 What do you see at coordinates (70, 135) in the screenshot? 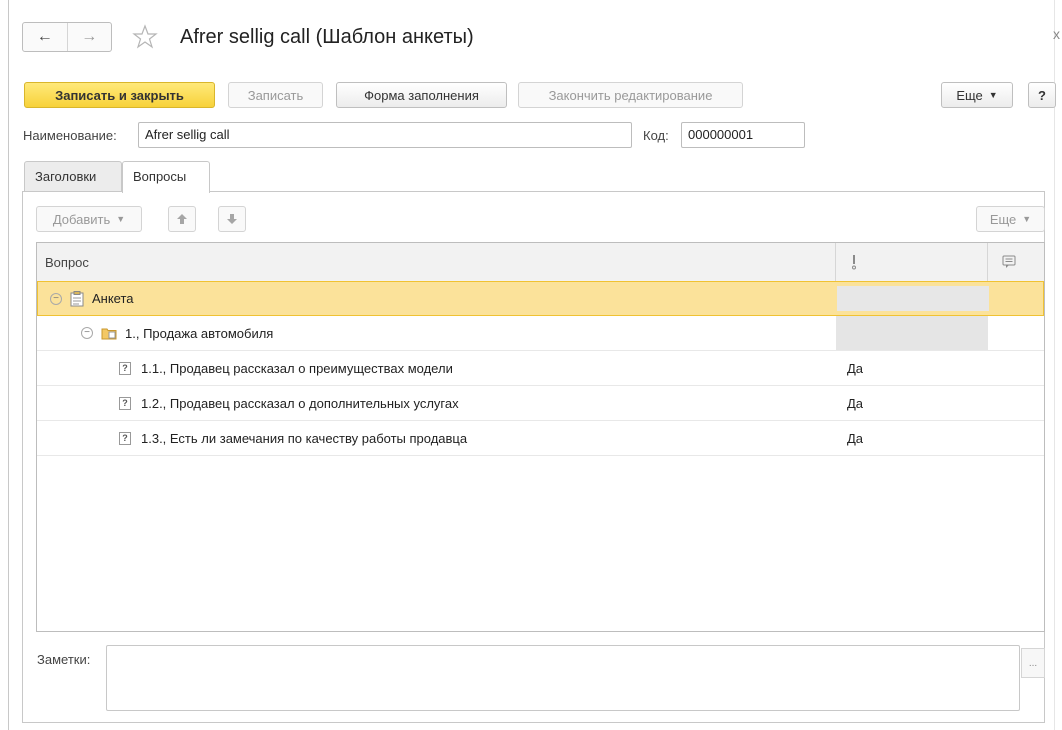
I see `name-label: Наименование:` at bounding box center [70, 135].